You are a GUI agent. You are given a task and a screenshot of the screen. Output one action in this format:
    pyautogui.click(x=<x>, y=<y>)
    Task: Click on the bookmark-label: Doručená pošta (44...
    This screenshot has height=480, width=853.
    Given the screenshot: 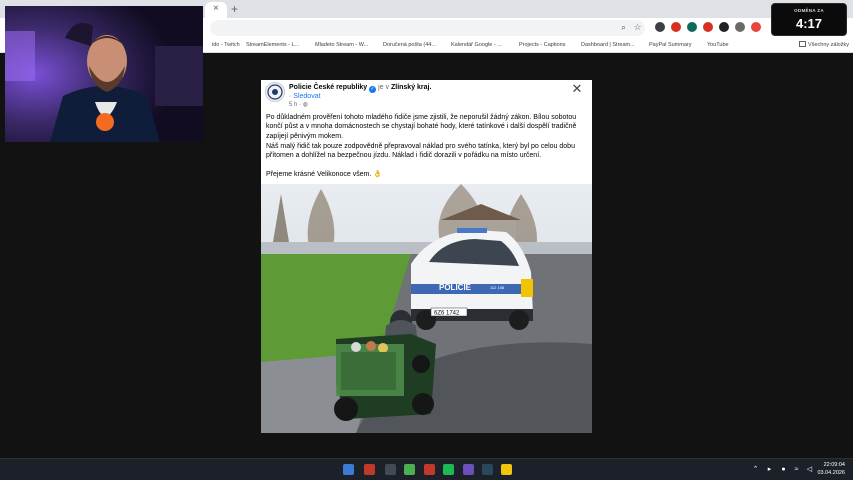 What is the action you would take?
    pyautogui.click(x=409, y=45)
    